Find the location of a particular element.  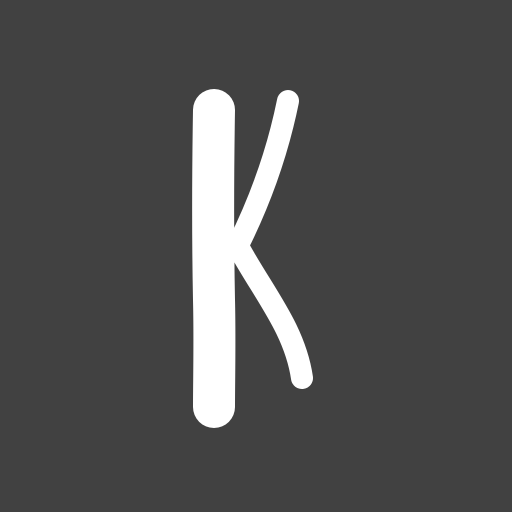

k-upper-arm-stroke is located at coordinates (263, 173).